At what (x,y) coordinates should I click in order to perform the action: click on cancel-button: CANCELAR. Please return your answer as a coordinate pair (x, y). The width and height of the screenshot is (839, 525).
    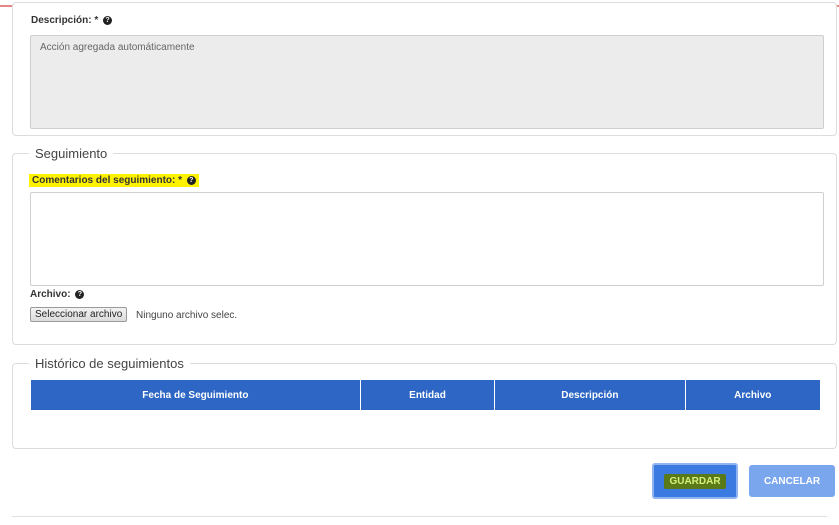
    Looking at the image, I should click on (792, 481).